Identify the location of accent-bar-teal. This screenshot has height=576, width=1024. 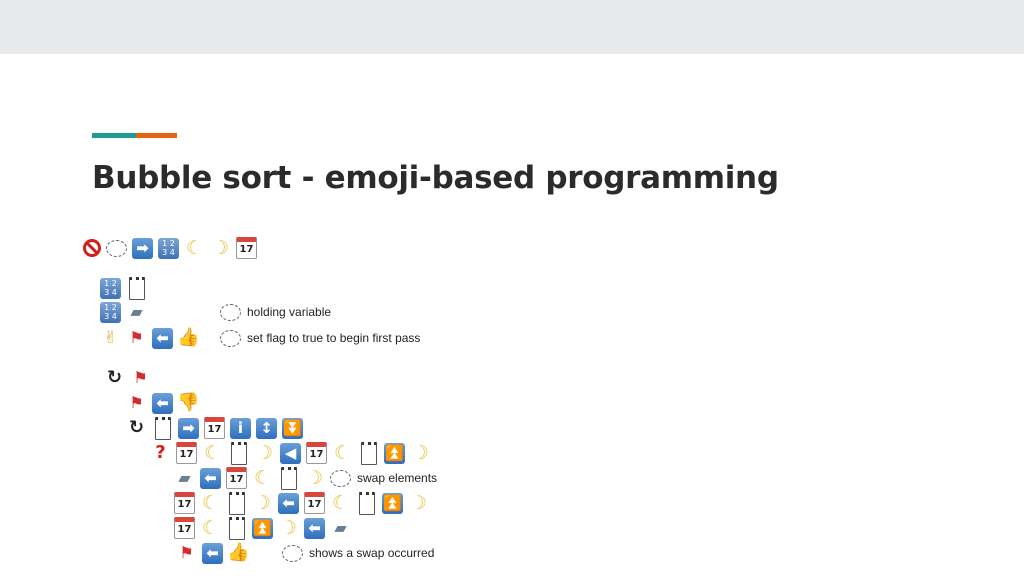
(114, 135).